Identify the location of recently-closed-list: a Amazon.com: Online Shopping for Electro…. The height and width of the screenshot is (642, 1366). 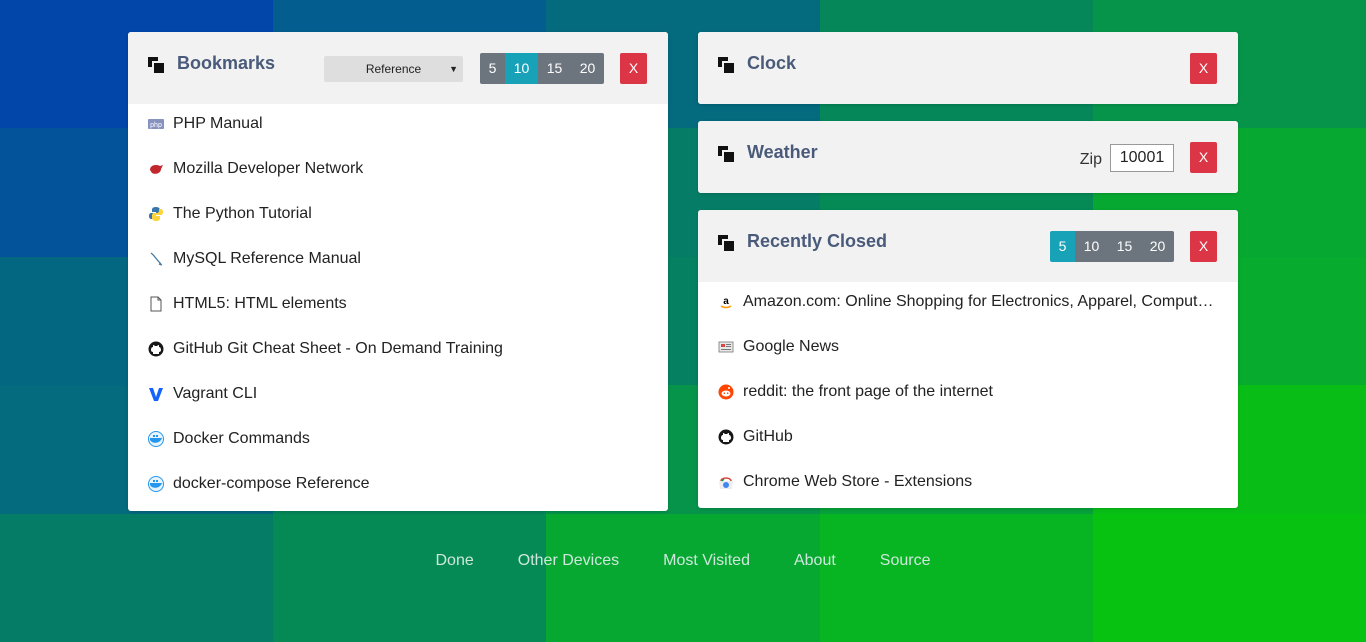
(968, 394).